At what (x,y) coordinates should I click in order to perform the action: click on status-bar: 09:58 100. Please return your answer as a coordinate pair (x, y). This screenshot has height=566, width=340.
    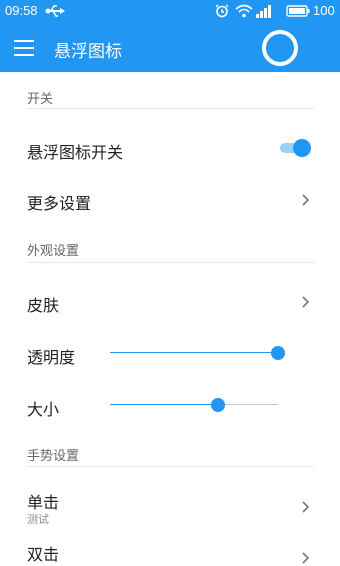
    Looking at the image, I should click on (170, 12).